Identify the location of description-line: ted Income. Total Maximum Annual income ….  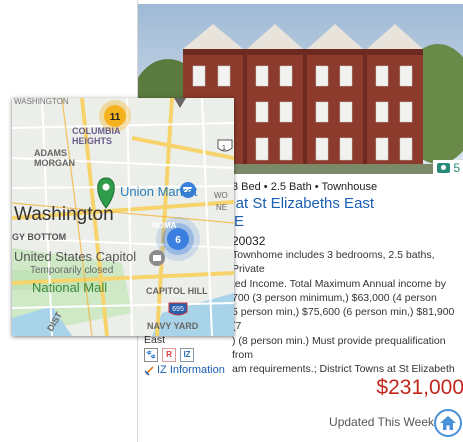
(339, 283).